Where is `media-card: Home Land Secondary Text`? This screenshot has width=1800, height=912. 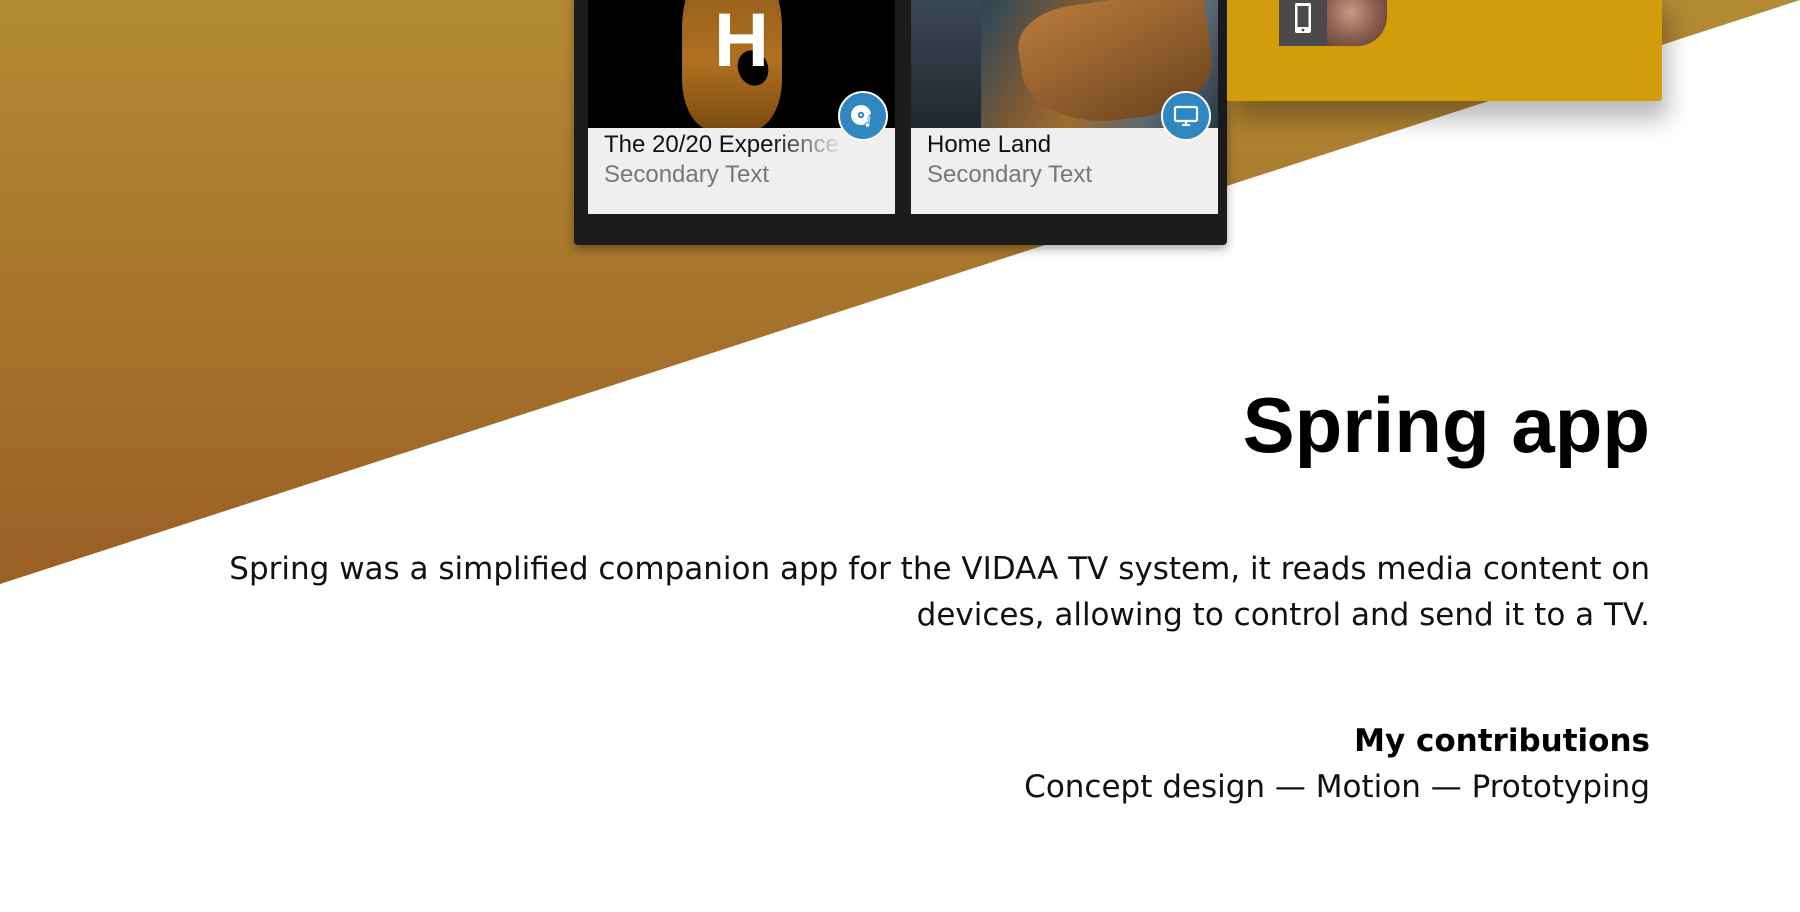
media-card: Home Land Secondary Text is located at coordinates (1064, 107).